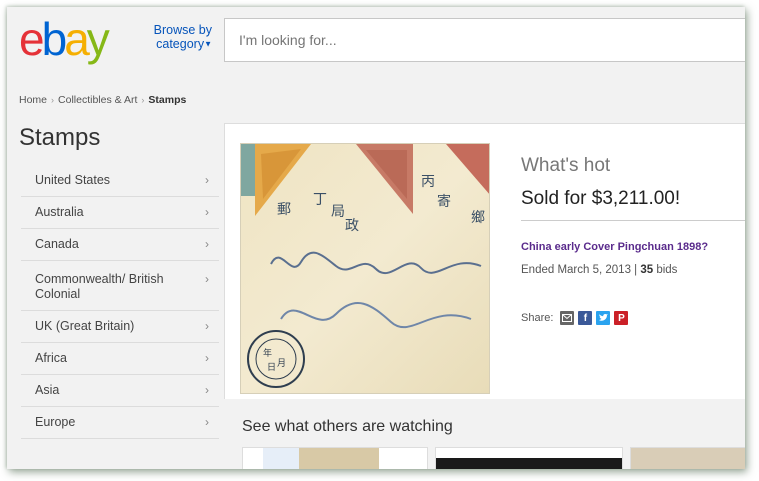 Image resolution: width=759 pixels, height=481 pixels. I want to click on svg-text: 政, so click(352, 226).